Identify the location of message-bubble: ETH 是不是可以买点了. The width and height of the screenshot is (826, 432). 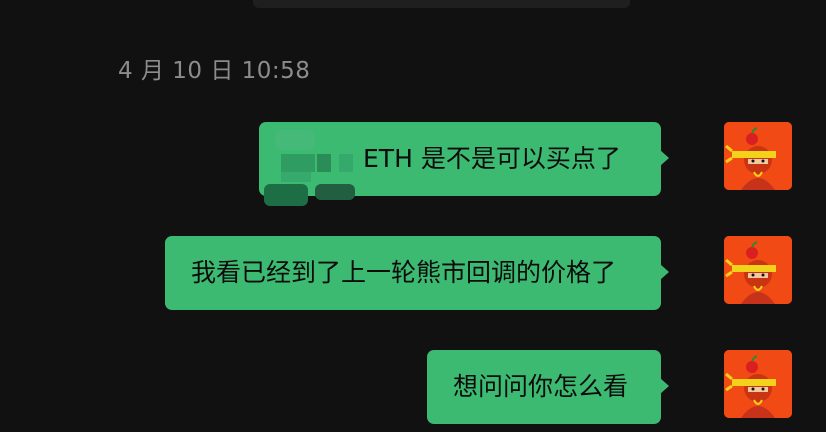
(464, 164).